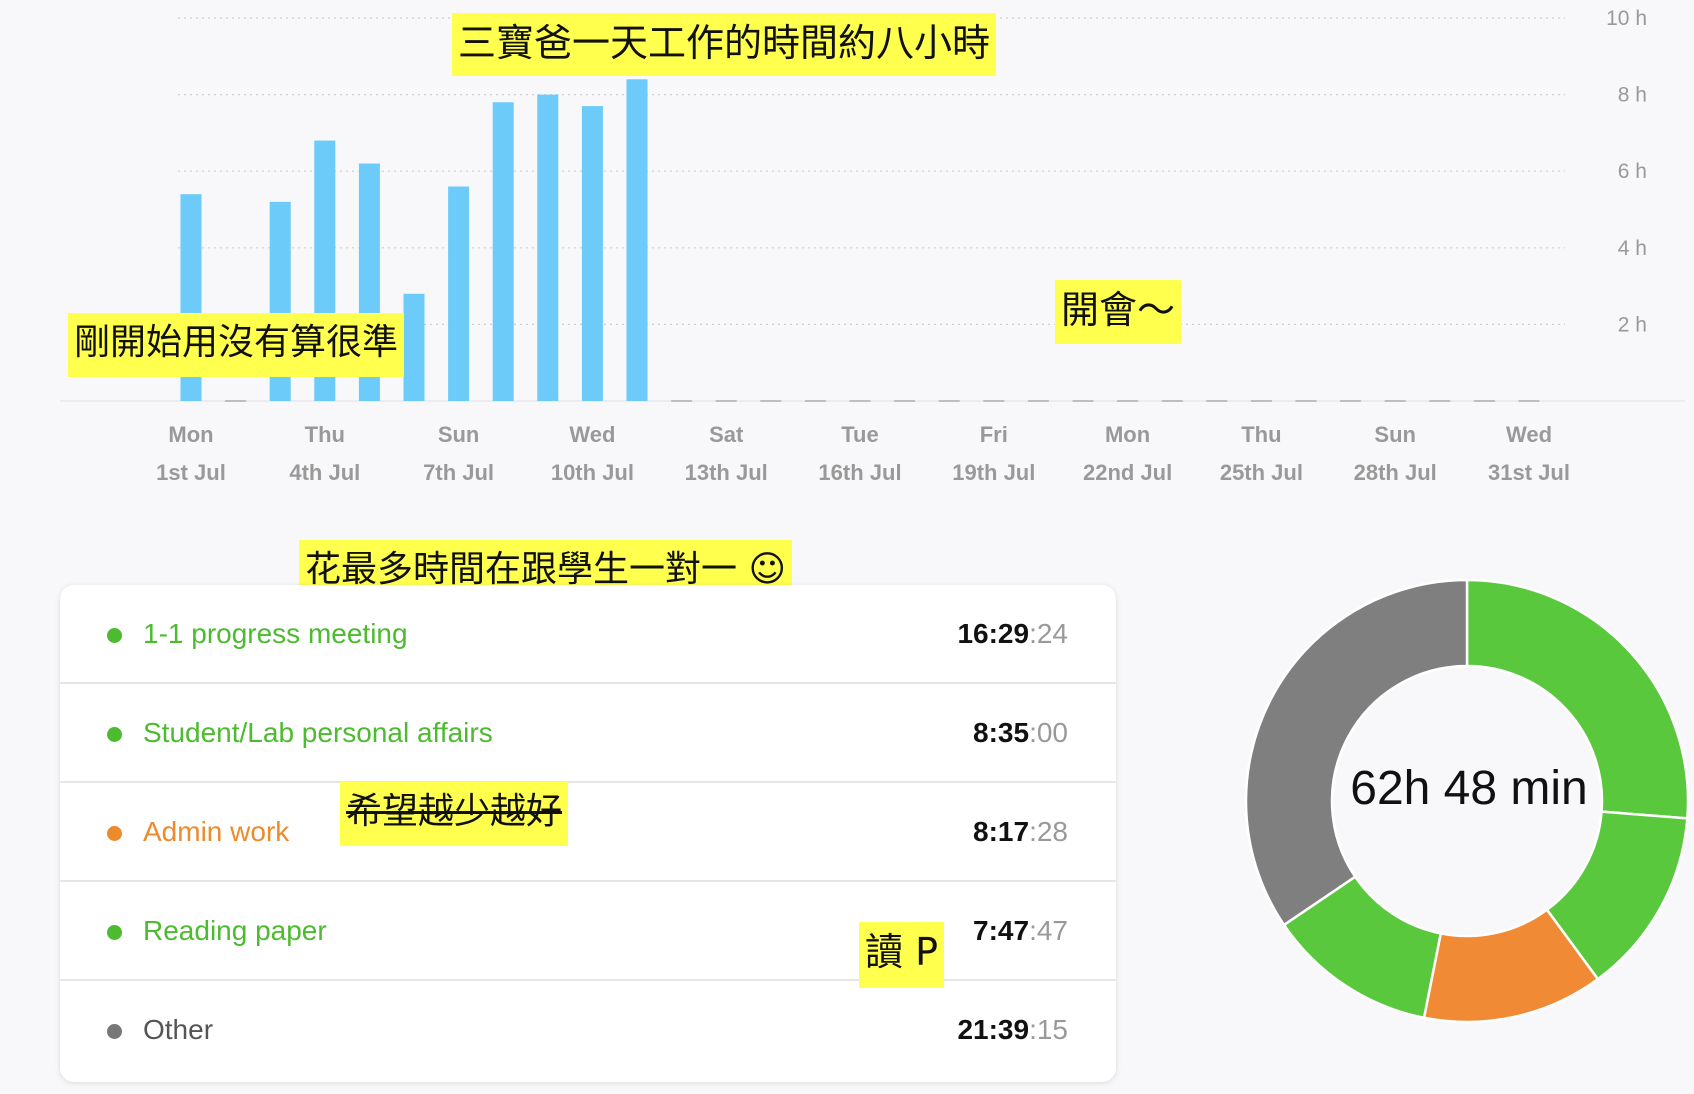  What do you see at coordinates (1127, 472) in the screenshot?
I see `x-label-date: 22nd Jul` at bounding box center [1127, 472].